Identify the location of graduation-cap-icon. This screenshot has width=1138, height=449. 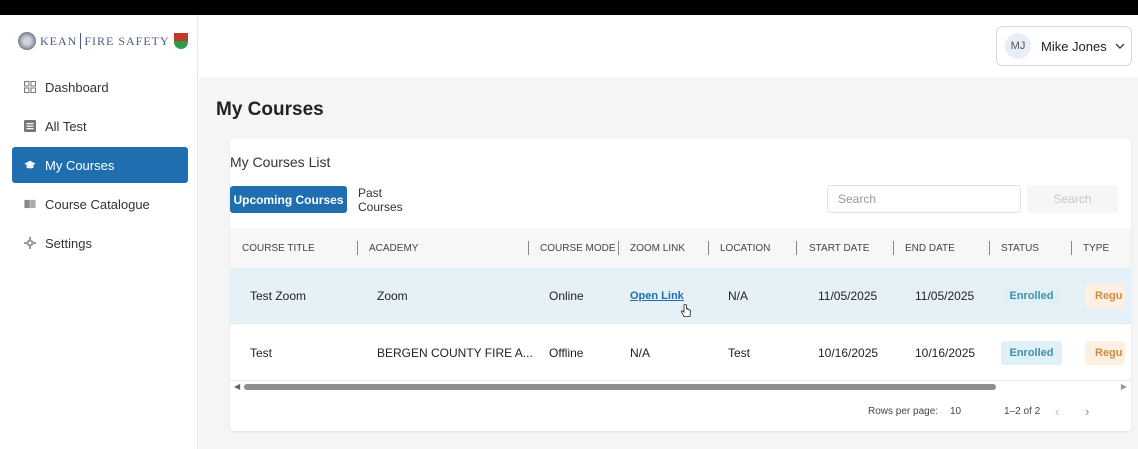
(30, 165).